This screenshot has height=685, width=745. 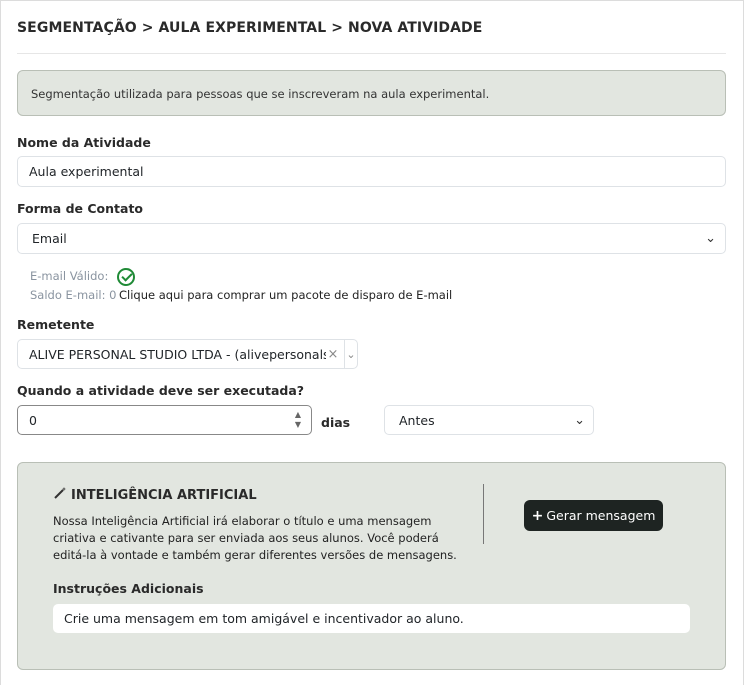 What do you see at coordinates (161, 390) in the screenshot?
I see `schedule-label: Quando a atividade deve ser executada?` at bounding box center [161, 390].